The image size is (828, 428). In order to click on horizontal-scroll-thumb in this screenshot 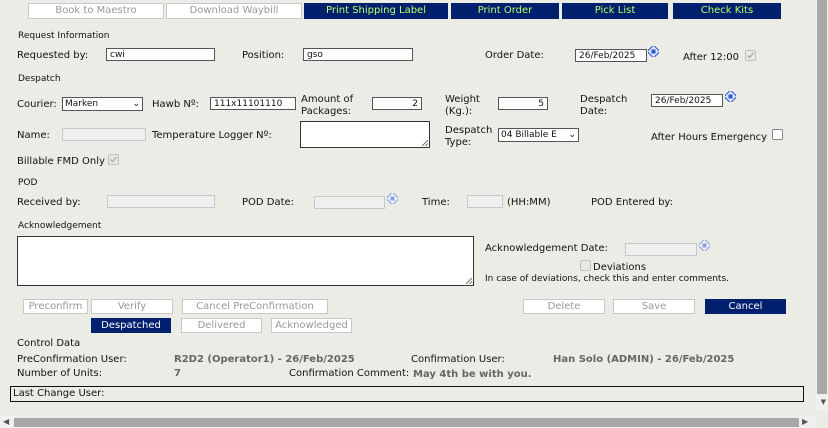, I will do `click(406, 422)`.